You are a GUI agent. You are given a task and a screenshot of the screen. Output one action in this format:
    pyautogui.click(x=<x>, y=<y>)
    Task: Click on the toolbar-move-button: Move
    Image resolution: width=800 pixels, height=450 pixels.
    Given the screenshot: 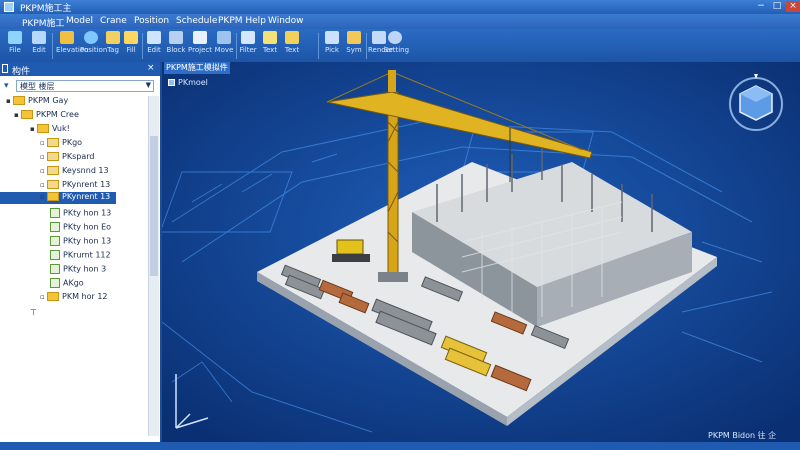 What is the action you would take?
    pyautogui.click(x=224, y=46)
    